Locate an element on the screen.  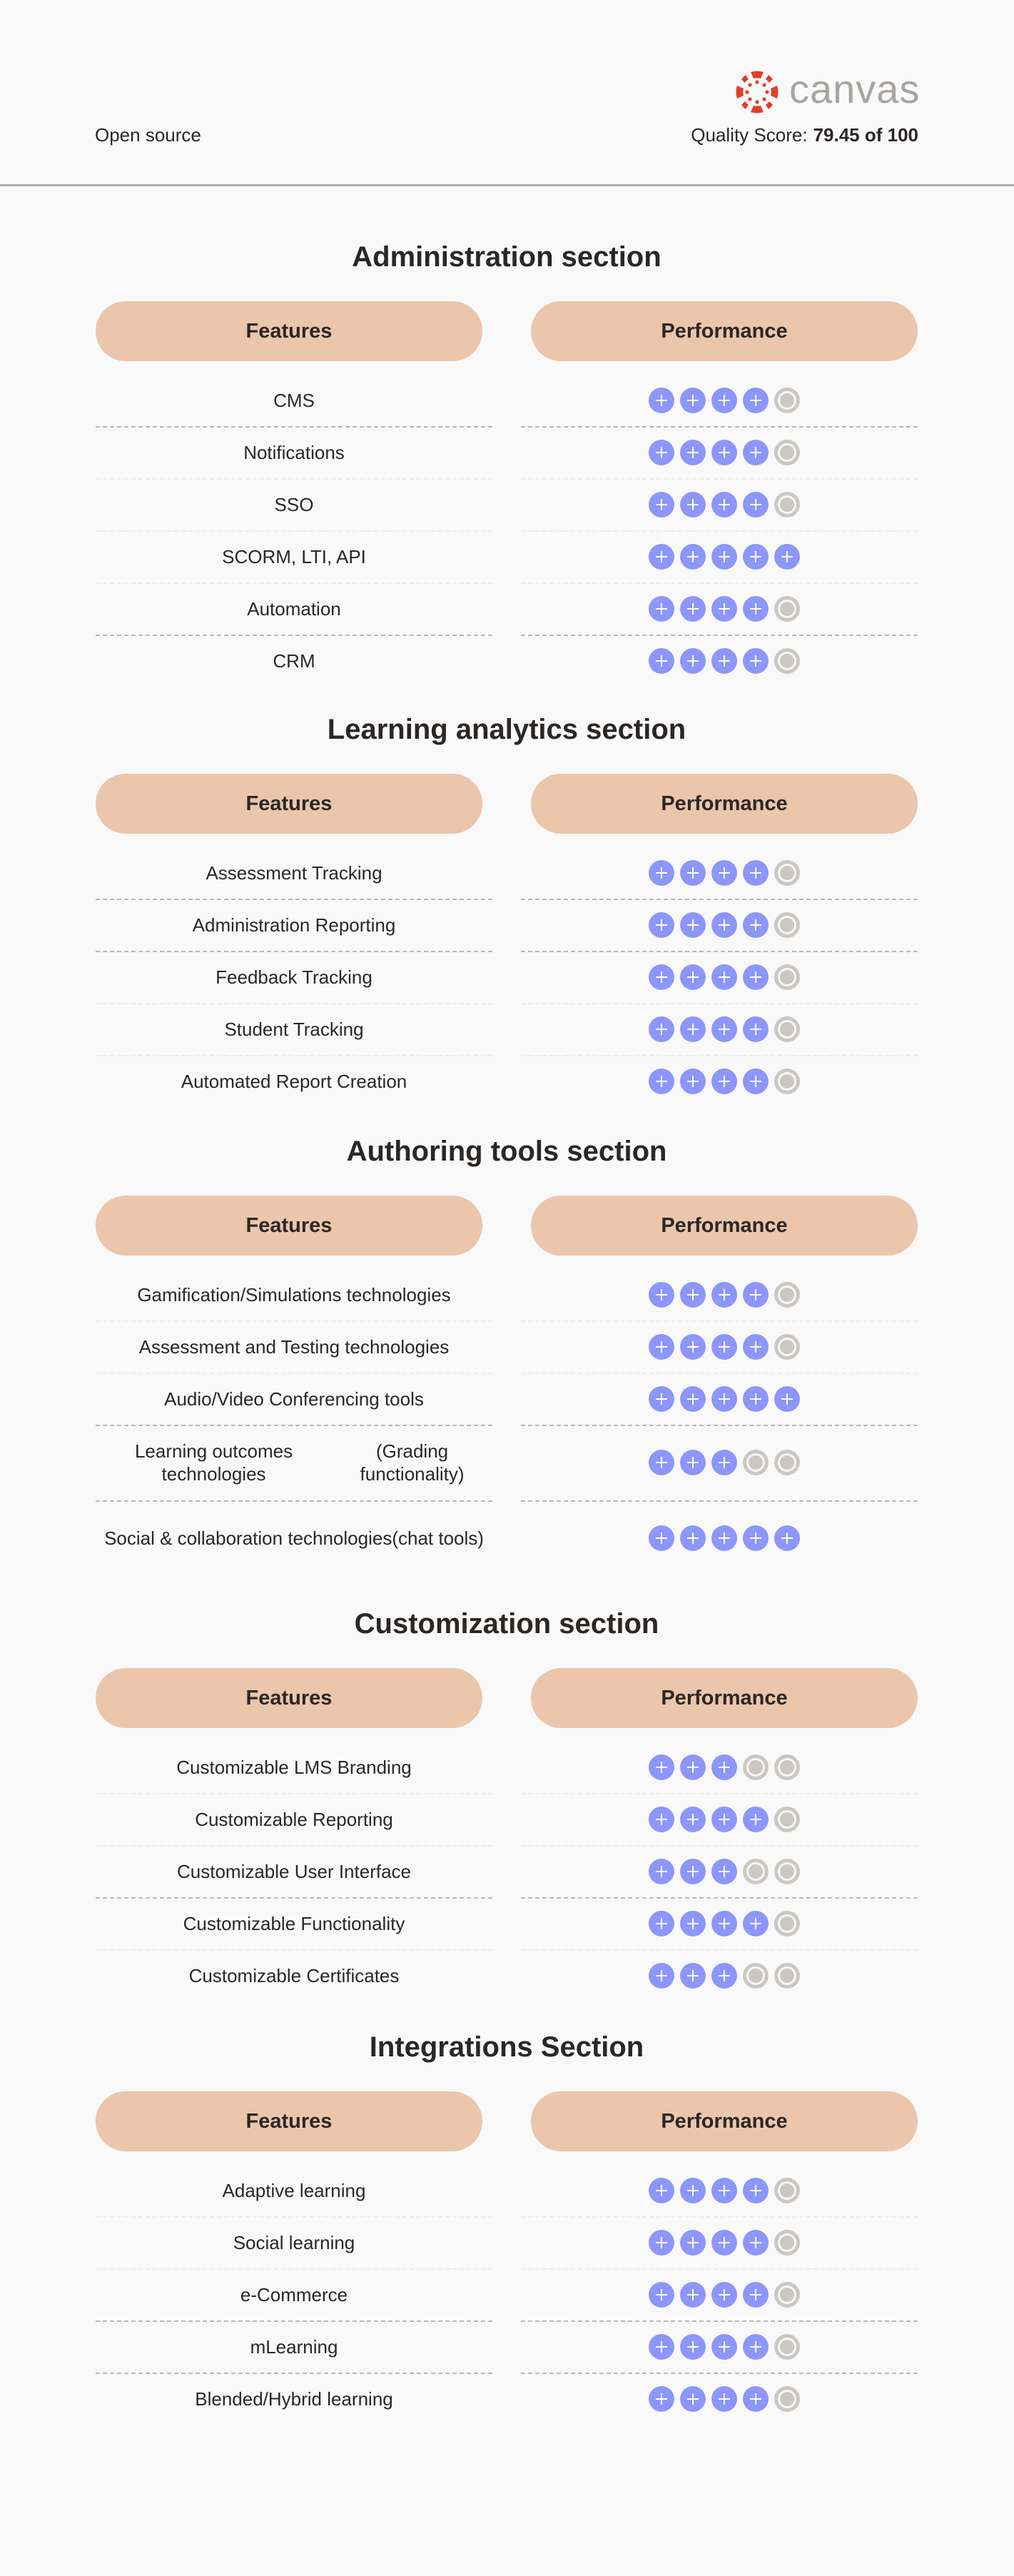
feature-name-line: Social learning is located at coordinates (294, 2242).